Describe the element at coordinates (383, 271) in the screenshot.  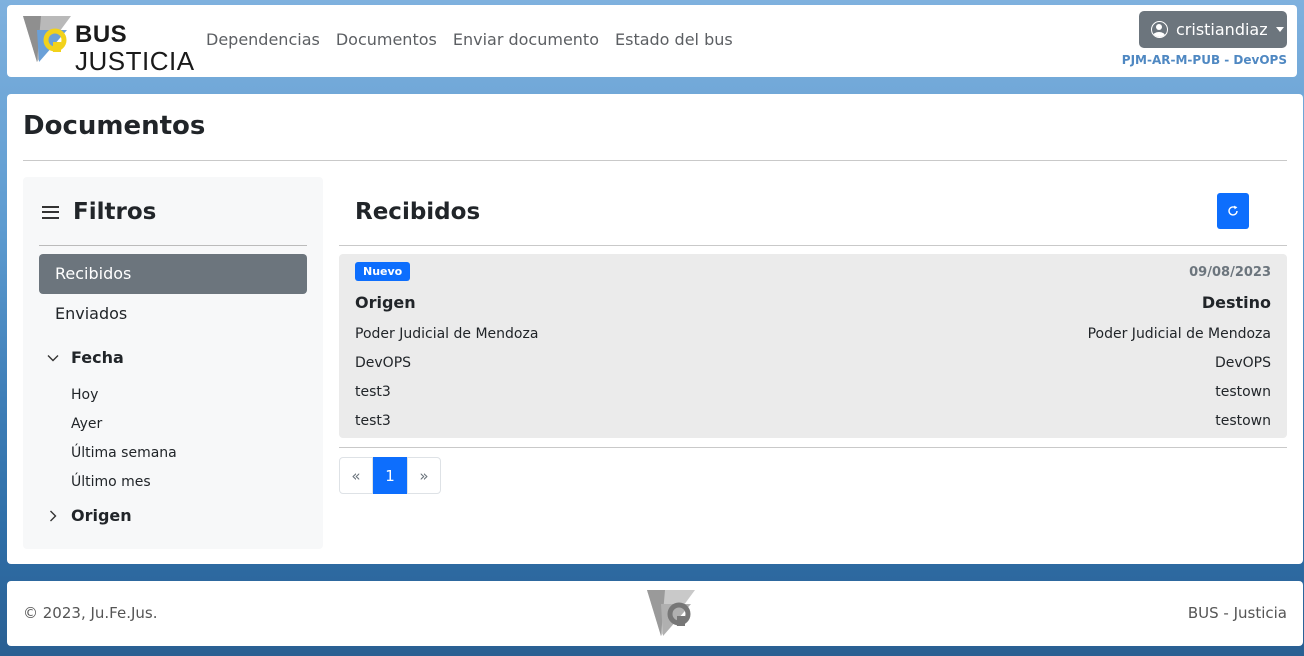
I see `status-badge: Nuevo` at that location.